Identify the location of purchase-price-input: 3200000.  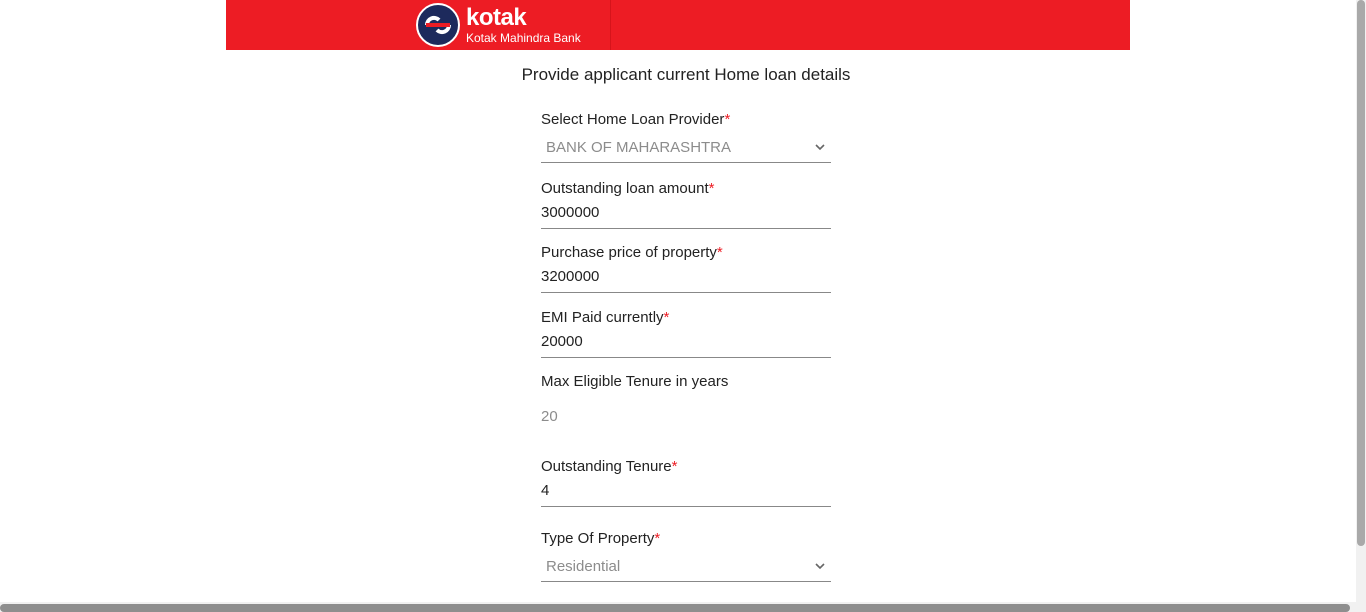
(686, 280).